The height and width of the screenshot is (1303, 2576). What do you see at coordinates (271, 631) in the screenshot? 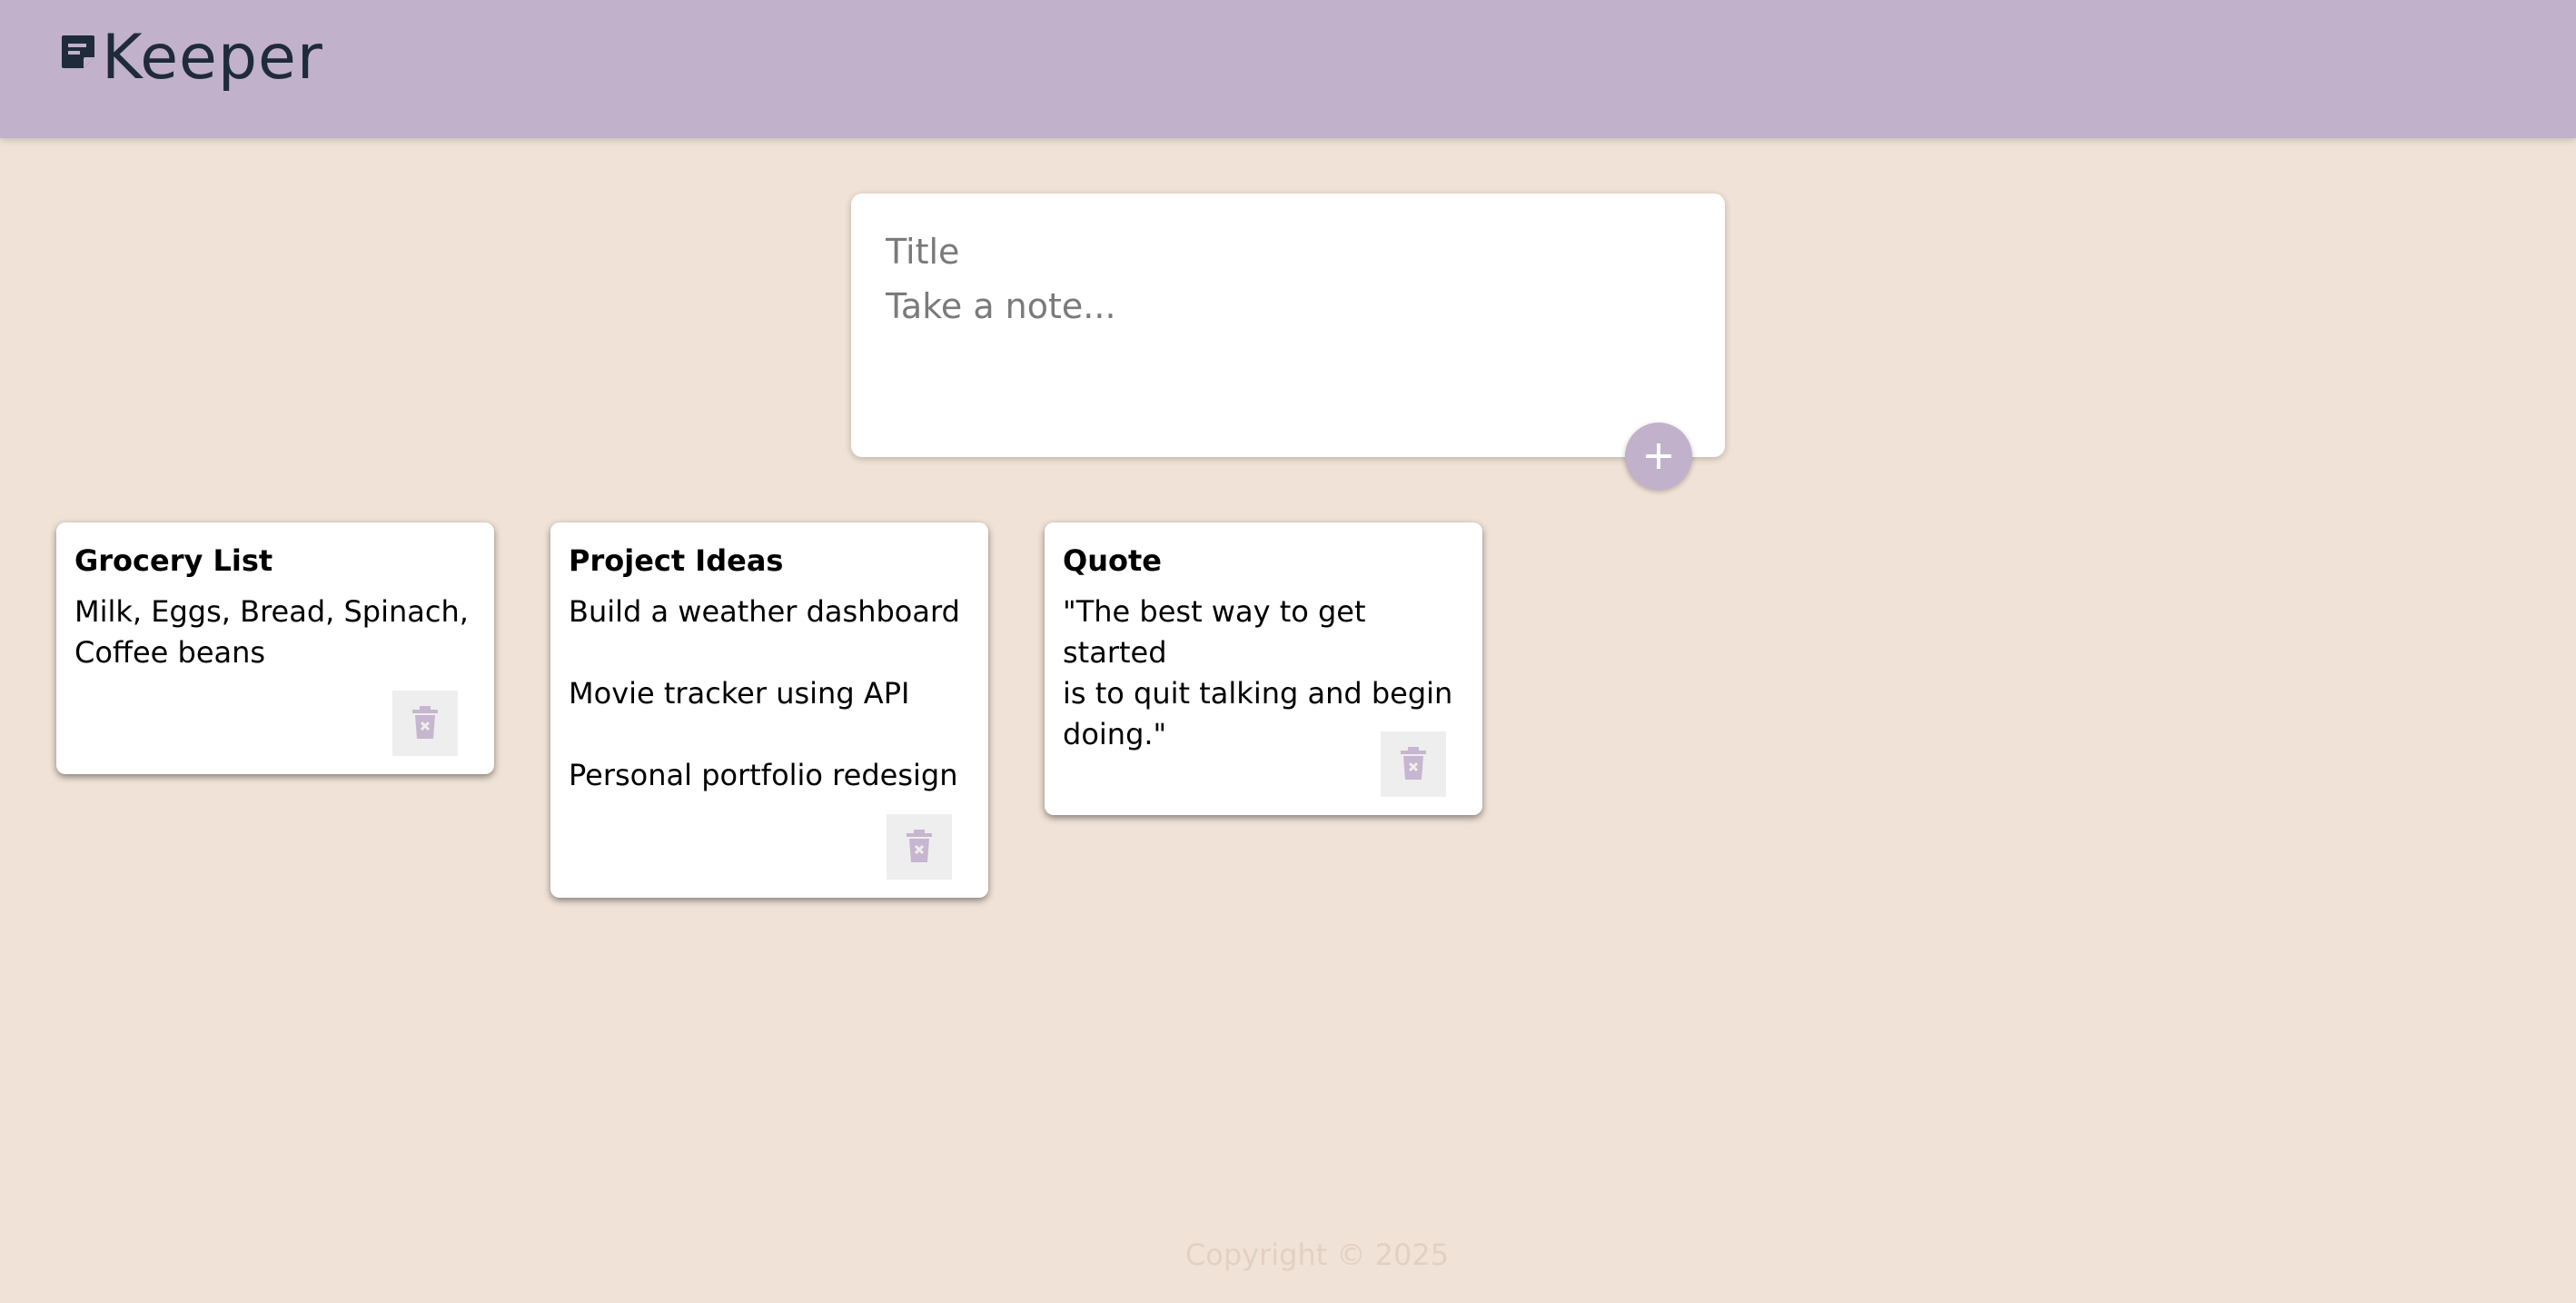
I see `note-content: Milk, Eggs, Bread, Spinach, Coffee beans` at bounding box center [271, 631].